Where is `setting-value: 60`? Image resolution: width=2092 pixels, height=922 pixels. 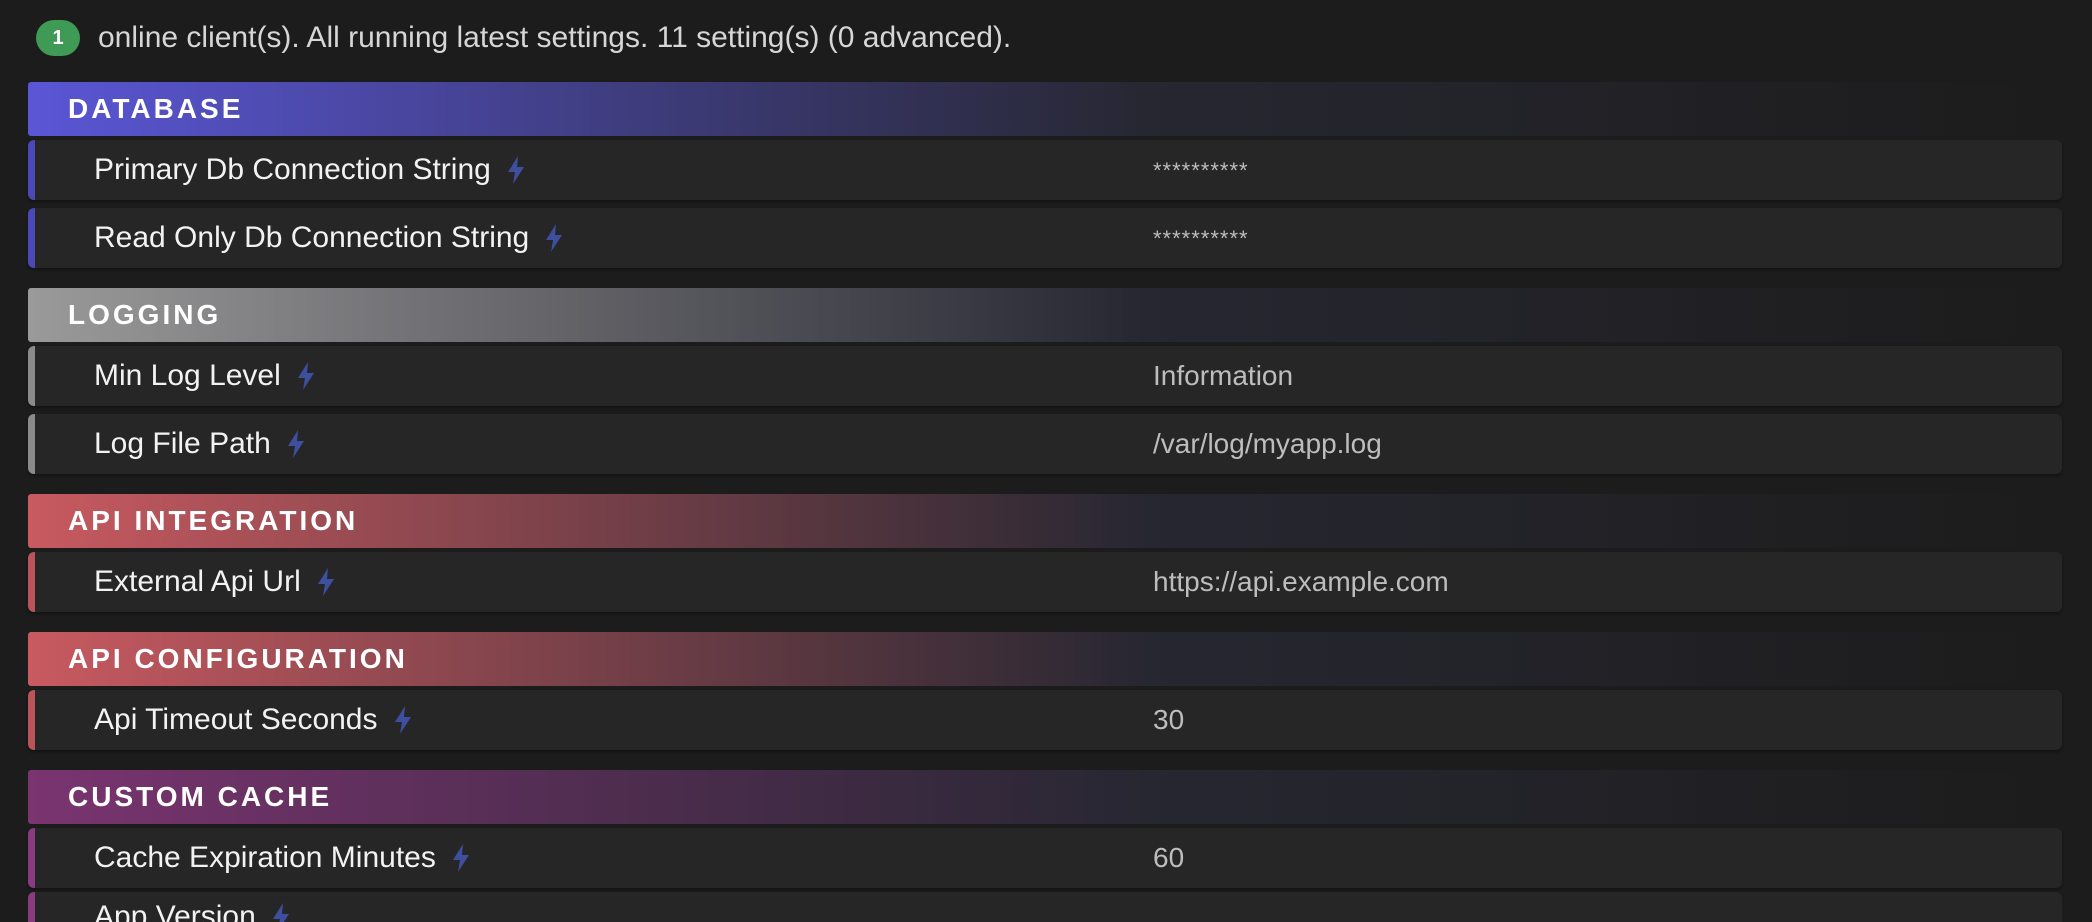 setting-value: 60 is located at coordinates (1168, 858).